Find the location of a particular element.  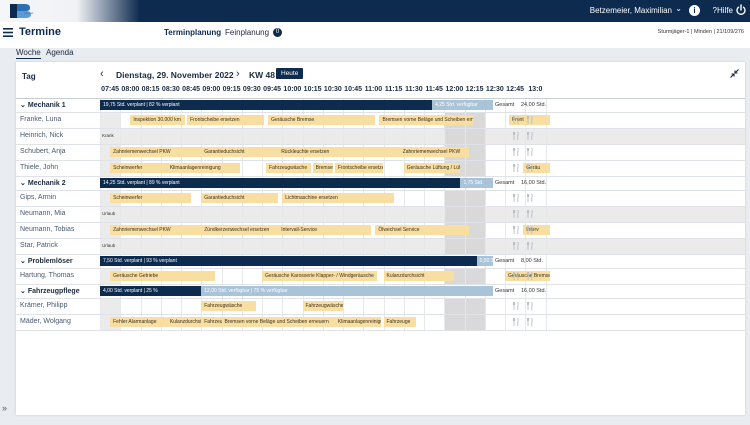

appointment-block: Geräusche Getriebe is located at coordinates (163, 276).